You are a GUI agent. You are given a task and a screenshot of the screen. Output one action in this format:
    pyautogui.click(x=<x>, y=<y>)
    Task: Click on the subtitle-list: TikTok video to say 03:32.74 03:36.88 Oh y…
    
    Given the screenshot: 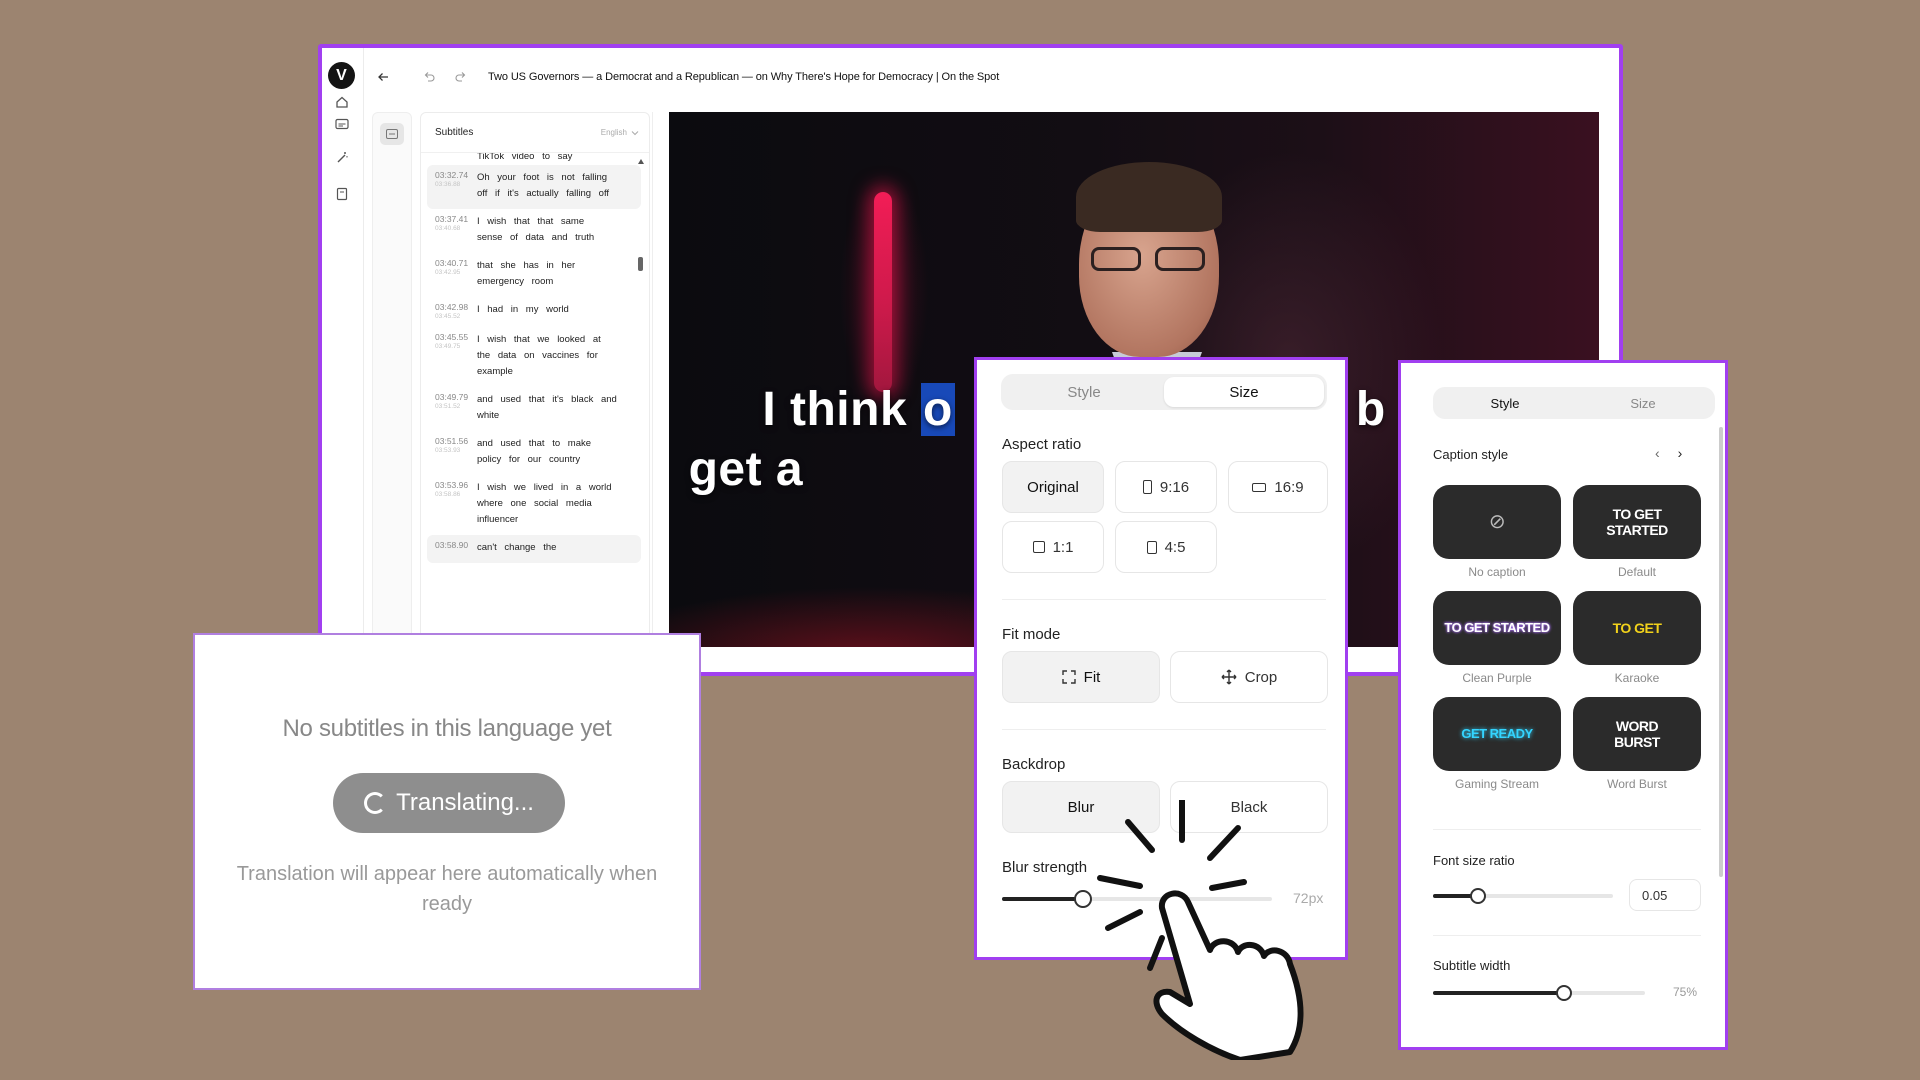 What is the action you would take?
    pyautogui.click(x=535, y=412)
    